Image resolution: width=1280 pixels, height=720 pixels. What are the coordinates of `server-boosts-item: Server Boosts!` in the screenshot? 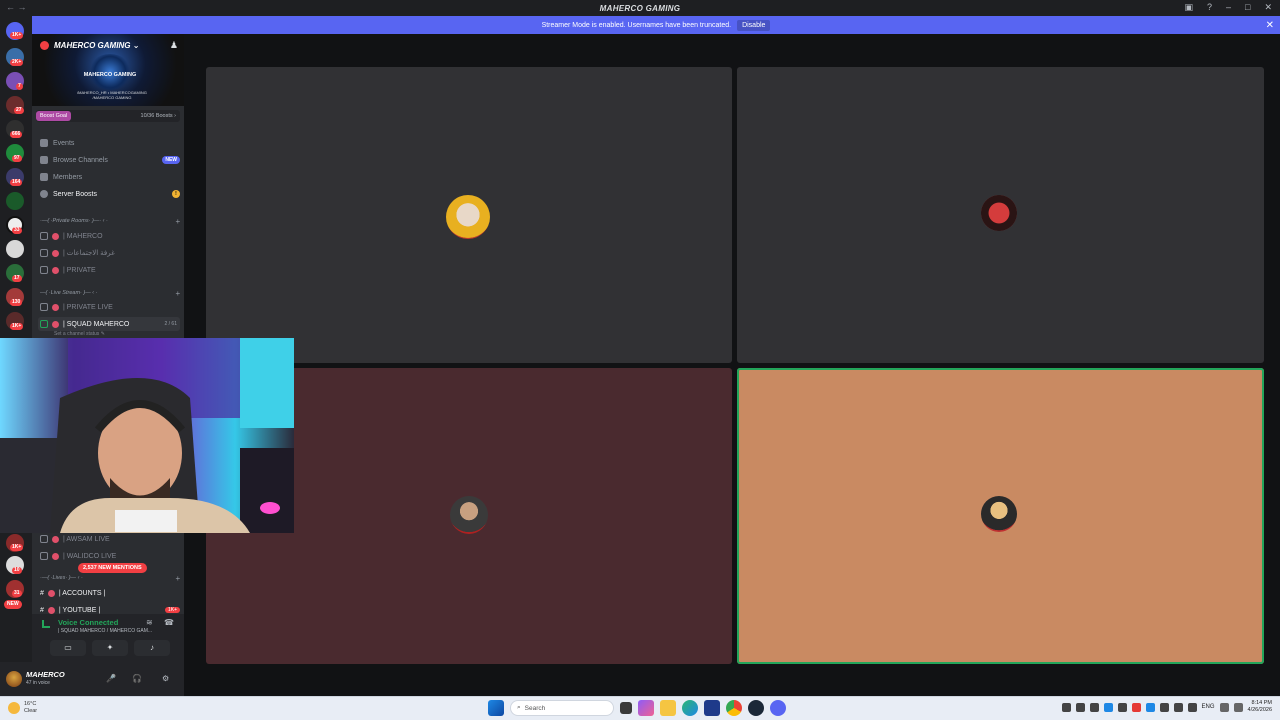 It's located at (110, 194).